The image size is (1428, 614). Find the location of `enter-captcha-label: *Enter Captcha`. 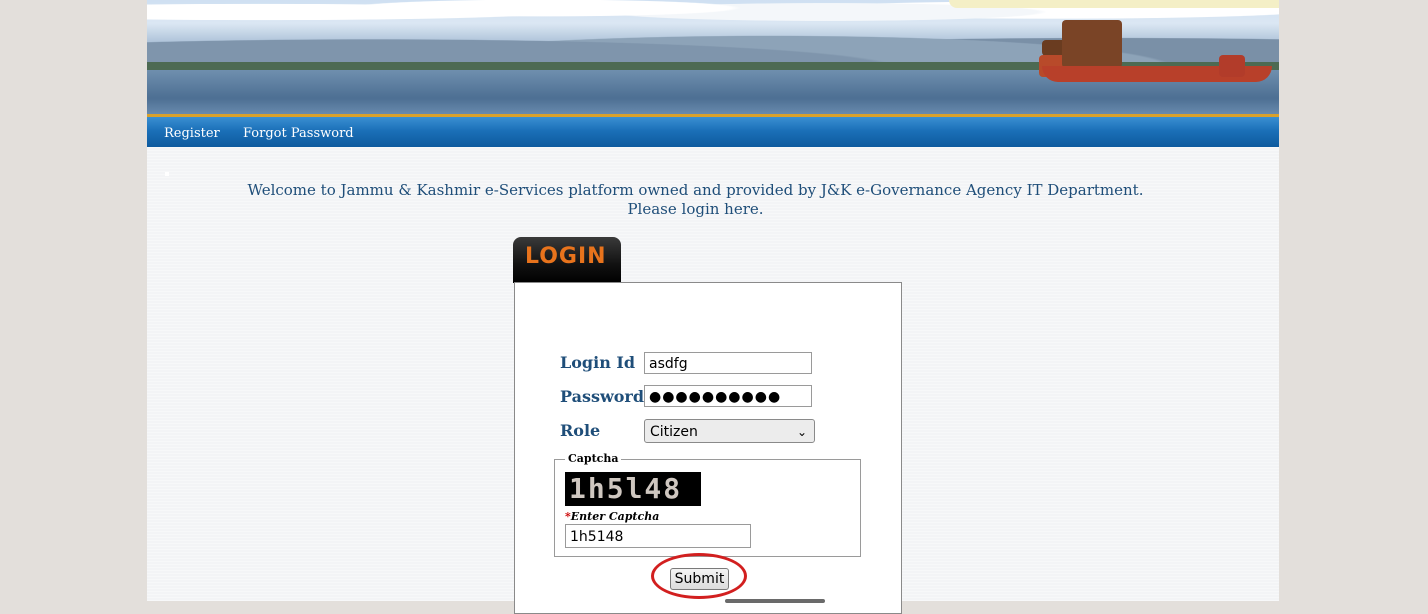

enter-captcha-label: *Enter Captcha is located at coordinates (612, 516).